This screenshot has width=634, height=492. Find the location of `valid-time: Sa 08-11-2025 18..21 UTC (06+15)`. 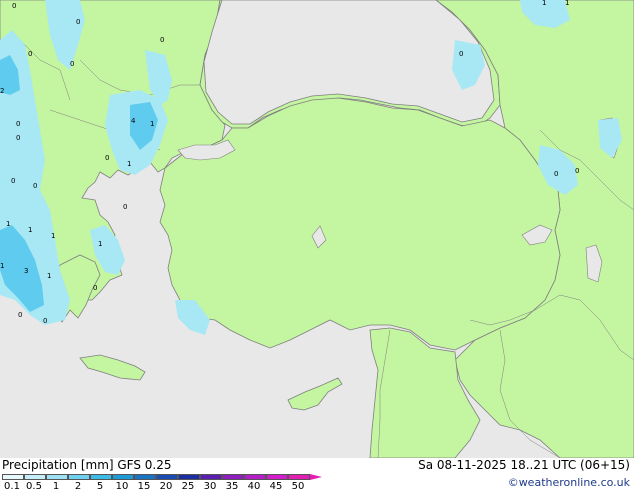

valid-time: Sa 08-11-2025 18..21 UTC (06+15) is located at coordinates (524, 465).